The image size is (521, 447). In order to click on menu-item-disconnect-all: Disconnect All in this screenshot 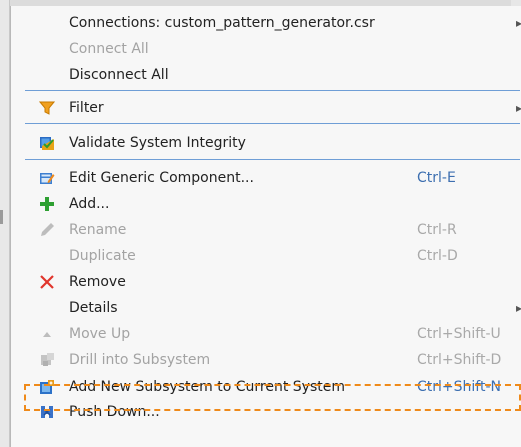, I will do `click(266, 75)`.